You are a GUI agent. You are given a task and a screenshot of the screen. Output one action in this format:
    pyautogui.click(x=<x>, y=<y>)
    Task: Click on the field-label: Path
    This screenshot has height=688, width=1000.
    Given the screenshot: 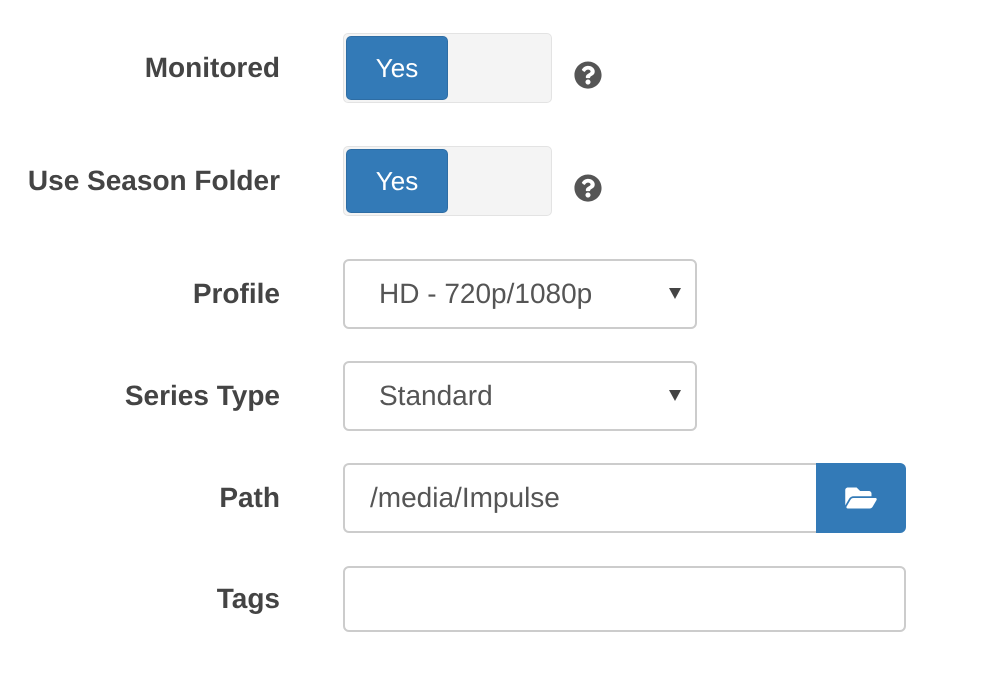 What is the action you would take?
    pyautogui.click(x=249, y=498)
    